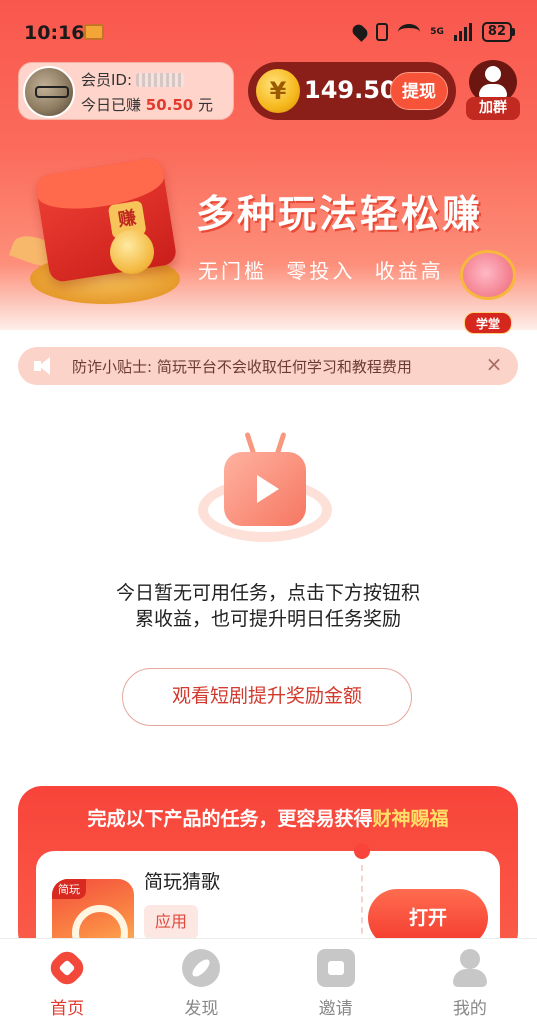 The width and height of the screenshot is (537, 1024). I want to click on member-id-redacted, so click(160, 79).